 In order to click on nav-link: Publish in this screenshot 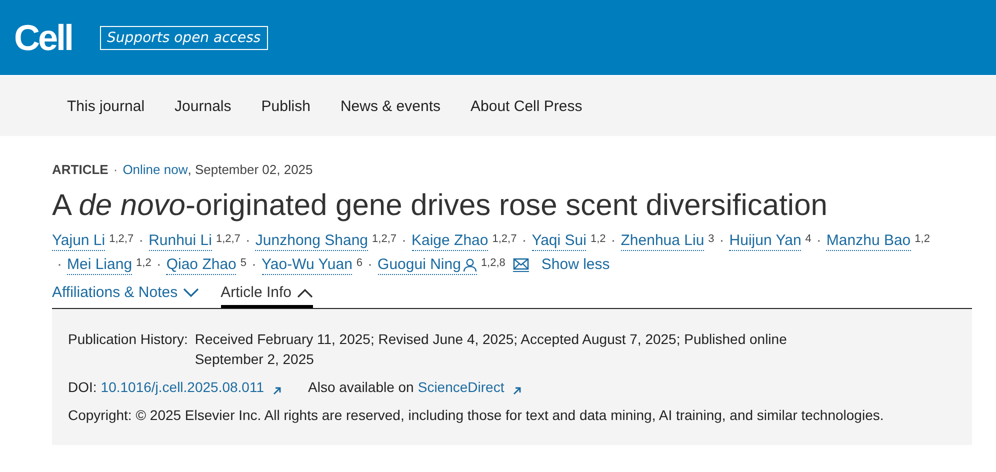, I will do `click(285, 106)`.